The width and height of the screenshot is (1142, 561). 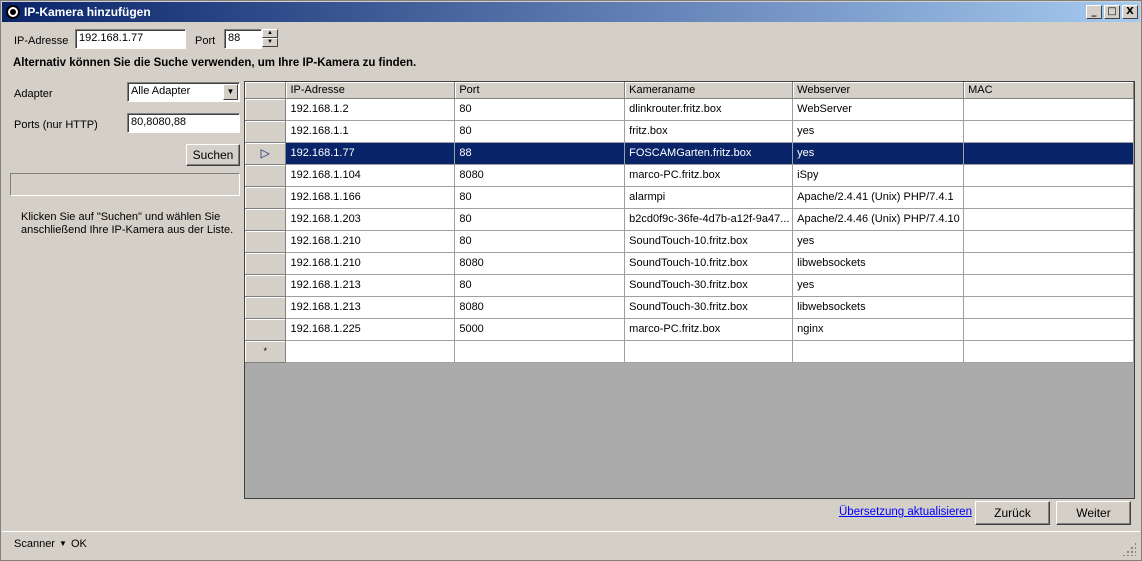 I want to click on cell-ip: 192.168.1.1, so click(x=370, y=131).